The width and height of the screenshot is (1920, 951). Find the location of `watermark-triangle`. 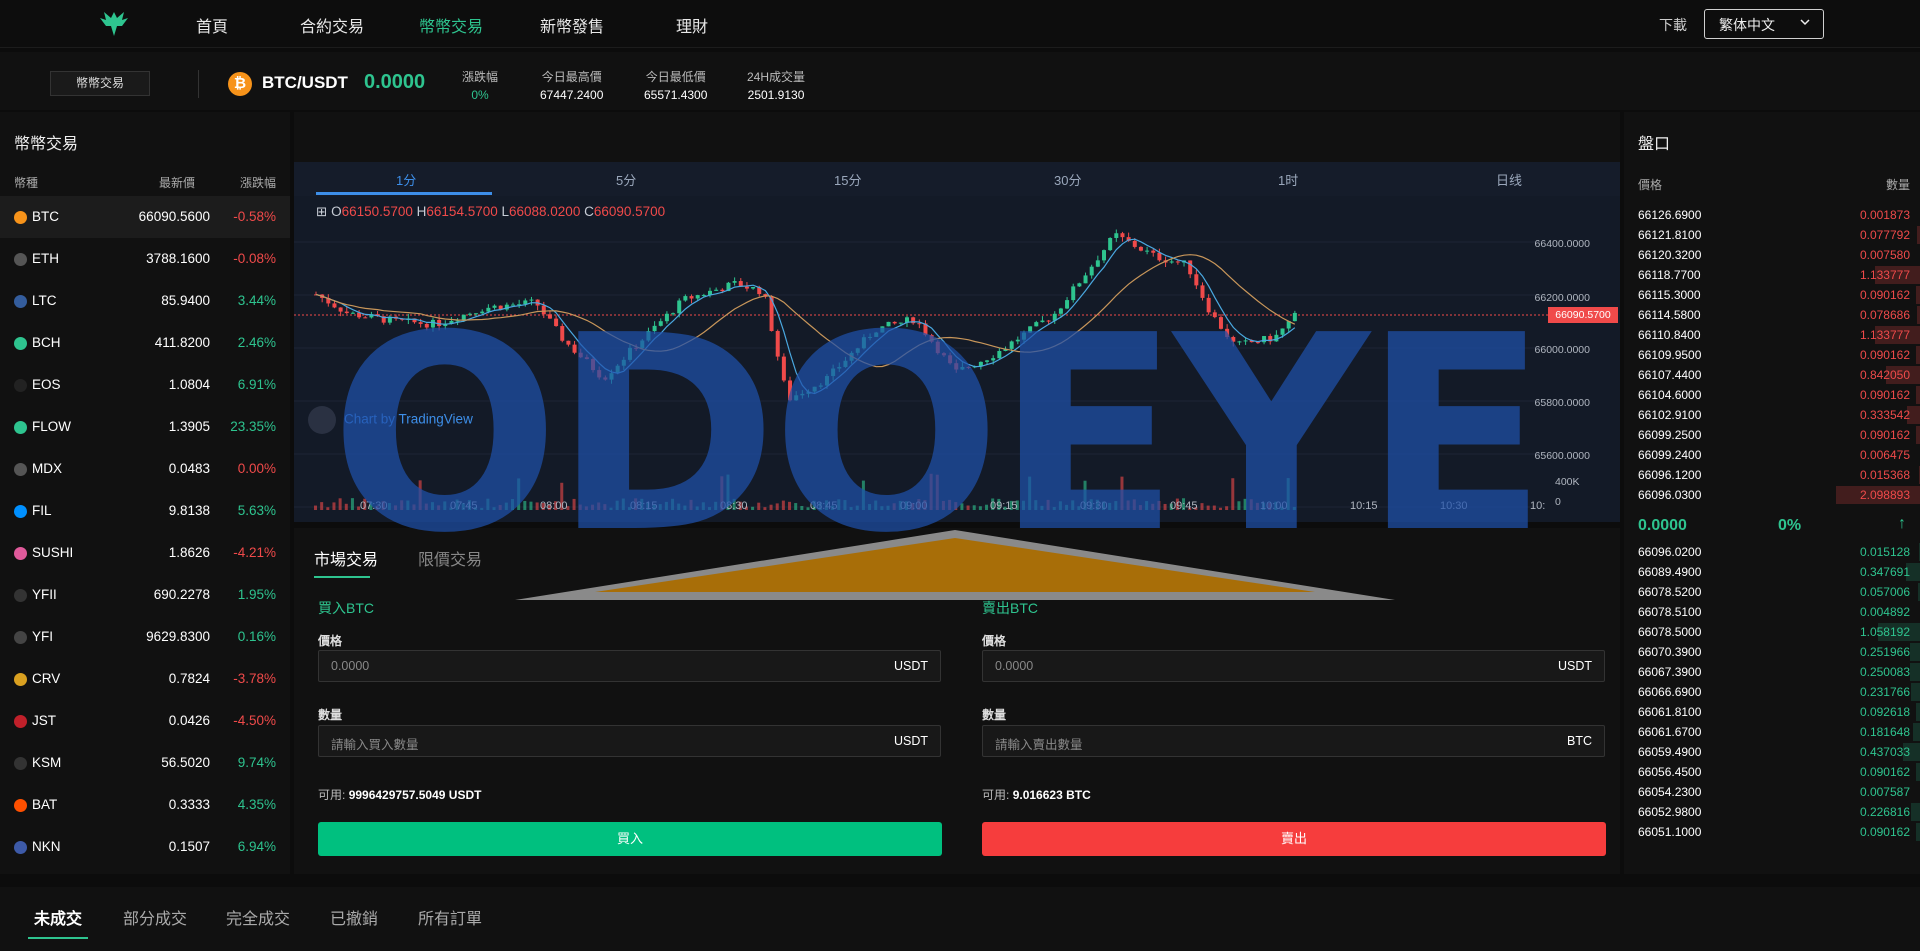

watermark-triangle is located at coordinates (955, 565).